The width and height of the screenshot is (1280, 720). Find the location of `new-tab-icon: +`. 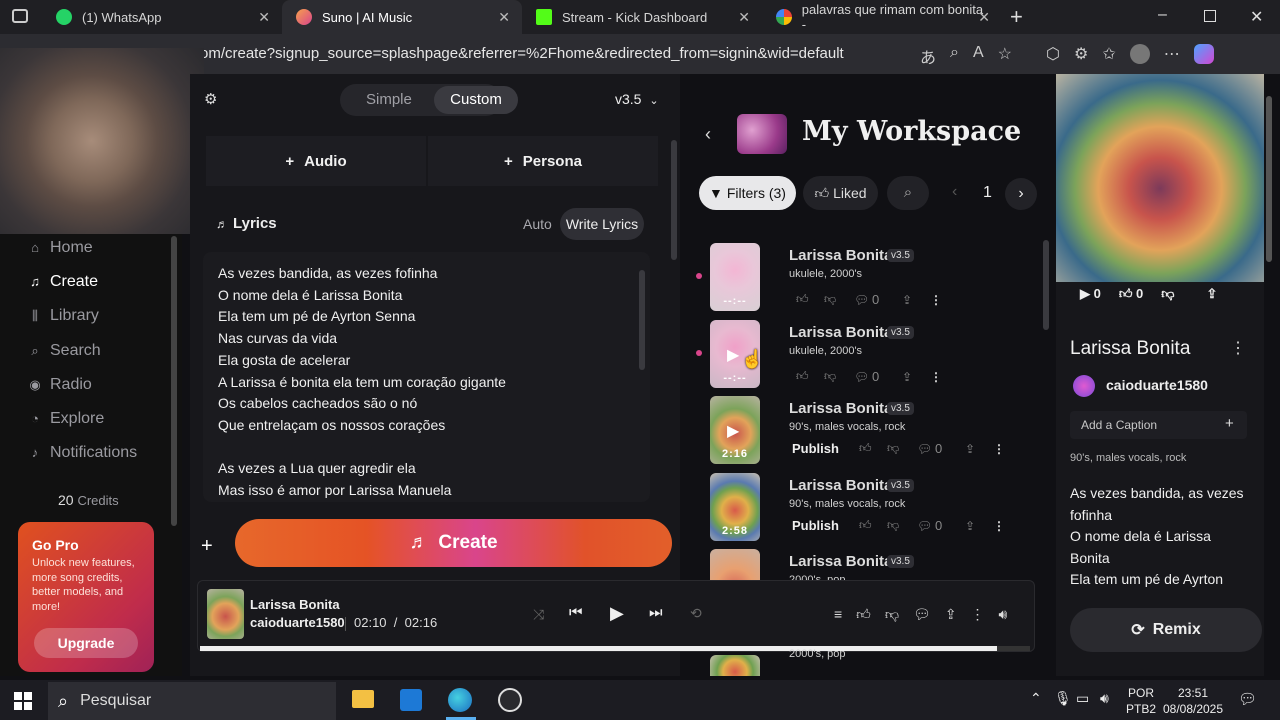

new-tab-icon: + is located at coordinates (1016, 17).